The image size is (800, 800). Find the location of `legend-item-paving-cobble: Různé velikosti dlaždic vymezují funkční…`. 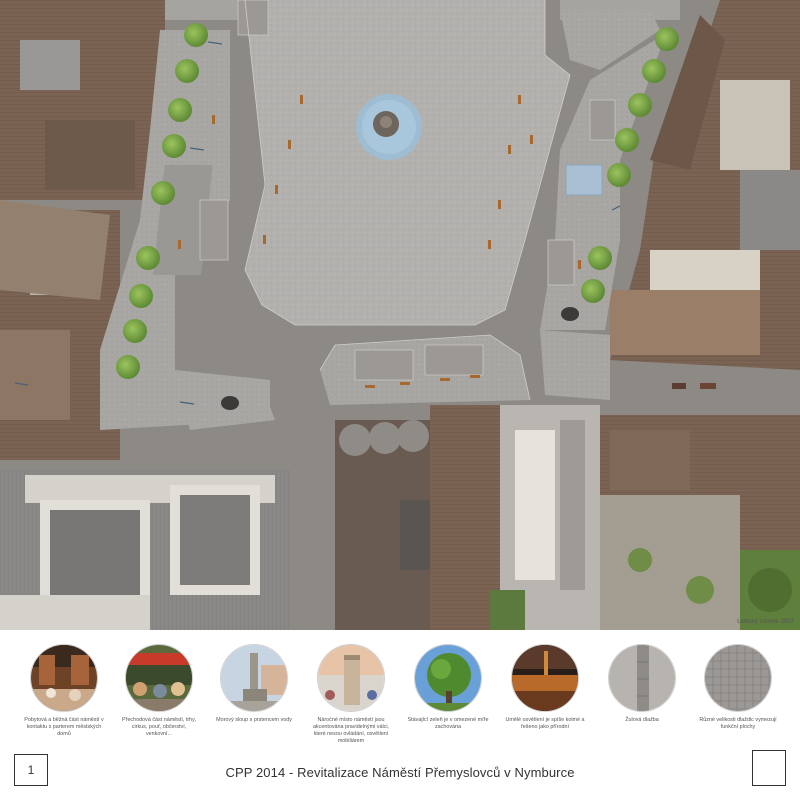

legend-item-paving-cobble: Různé velikosti dlaždic vymezují funkční… is located at coordinates (738, 687).